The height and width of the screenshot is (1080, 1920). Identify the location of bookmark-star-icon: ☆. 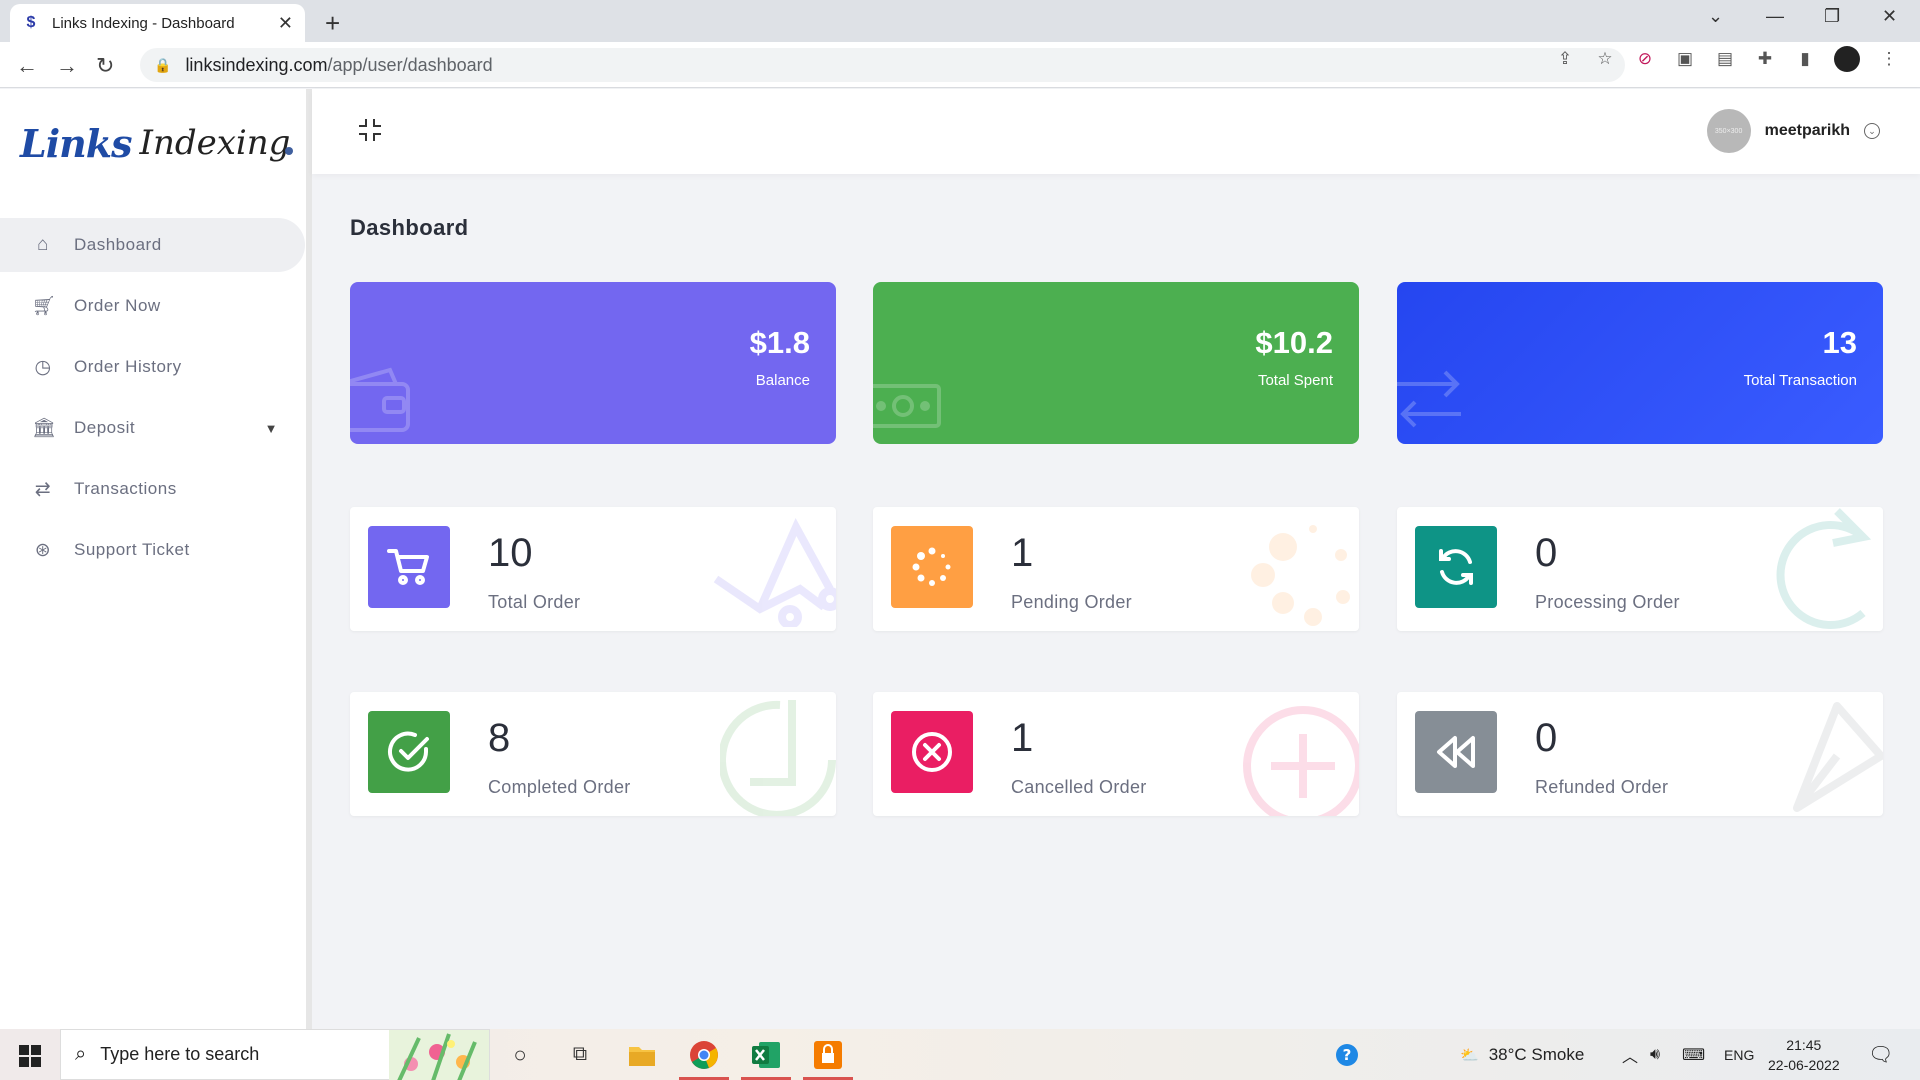
(1605, 59).